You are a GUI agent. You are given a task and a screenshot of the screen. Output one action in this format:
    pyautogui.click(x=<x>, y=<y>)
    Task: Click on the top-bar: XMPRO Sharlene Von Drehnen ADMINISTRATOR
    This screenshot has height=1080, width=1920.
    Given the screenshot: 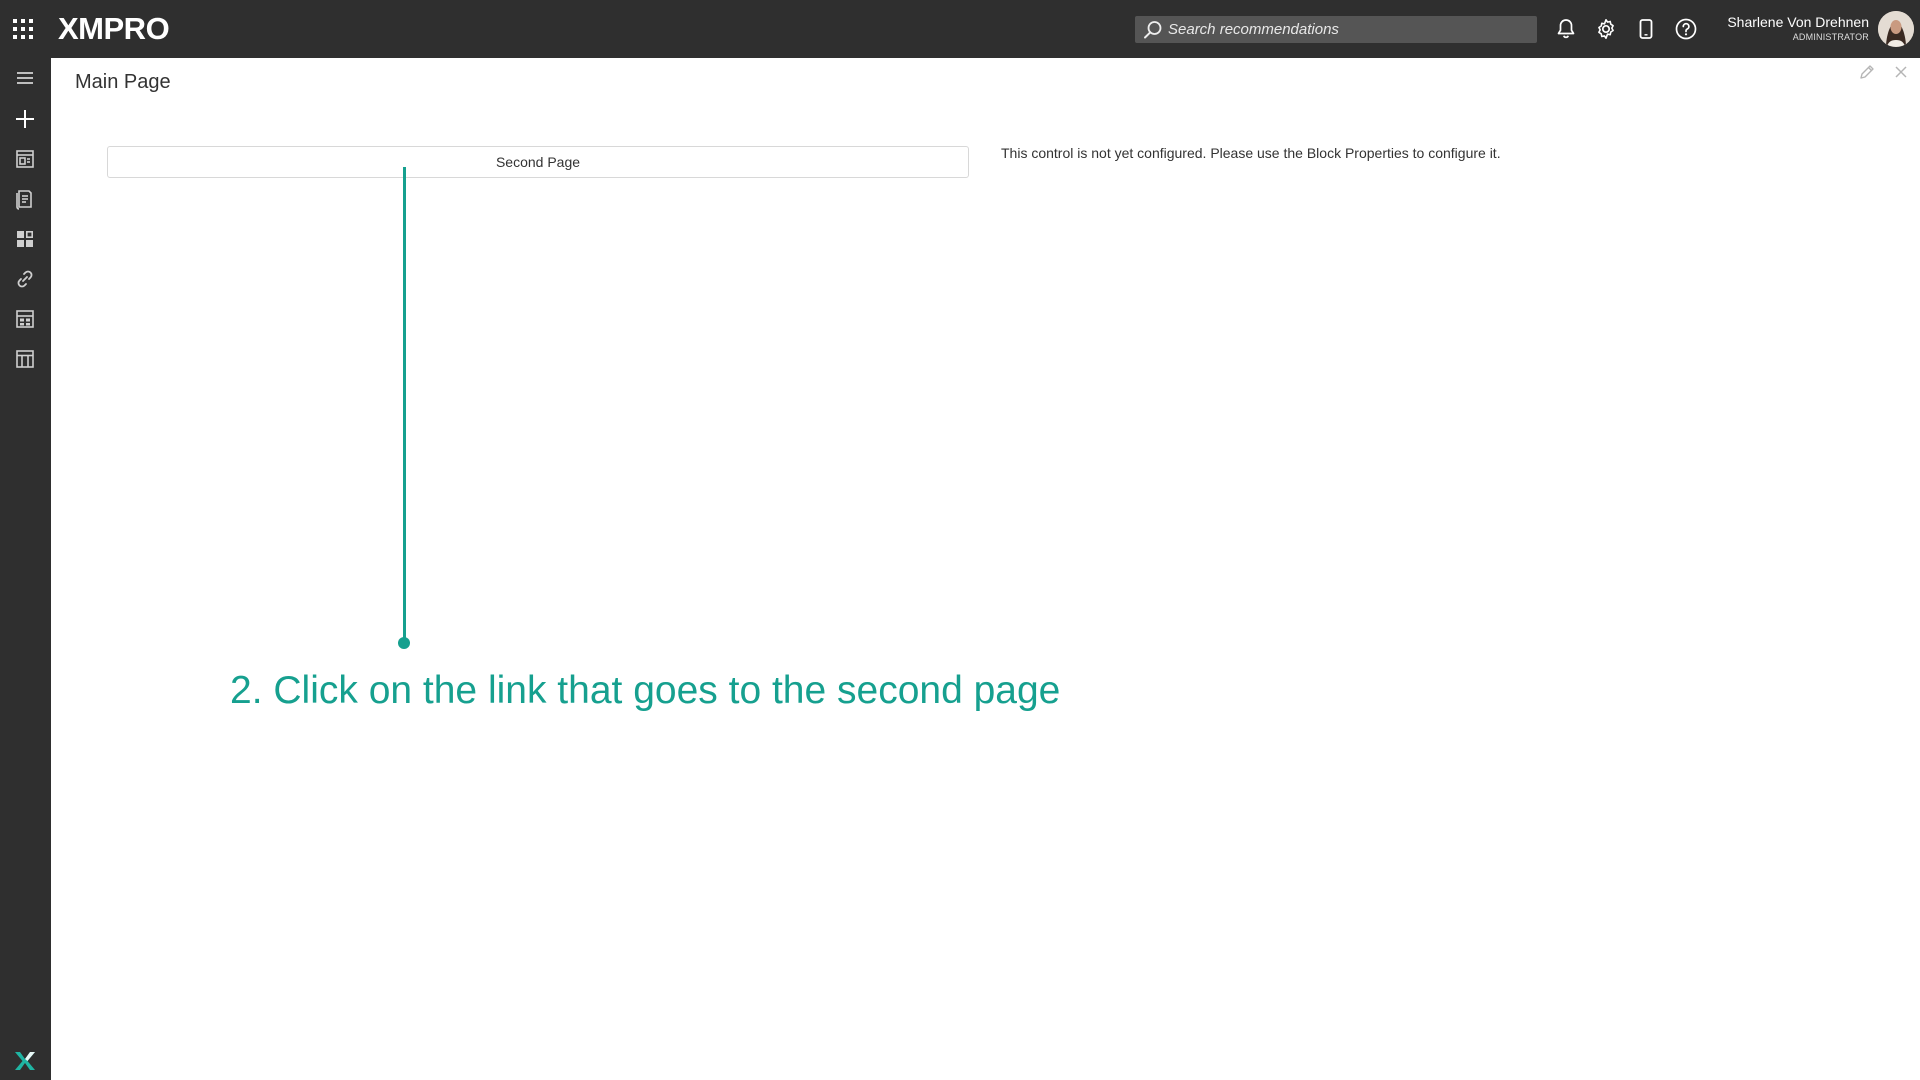 What is the action you would take?
    pyautogui.click(x=960, y=29)
    